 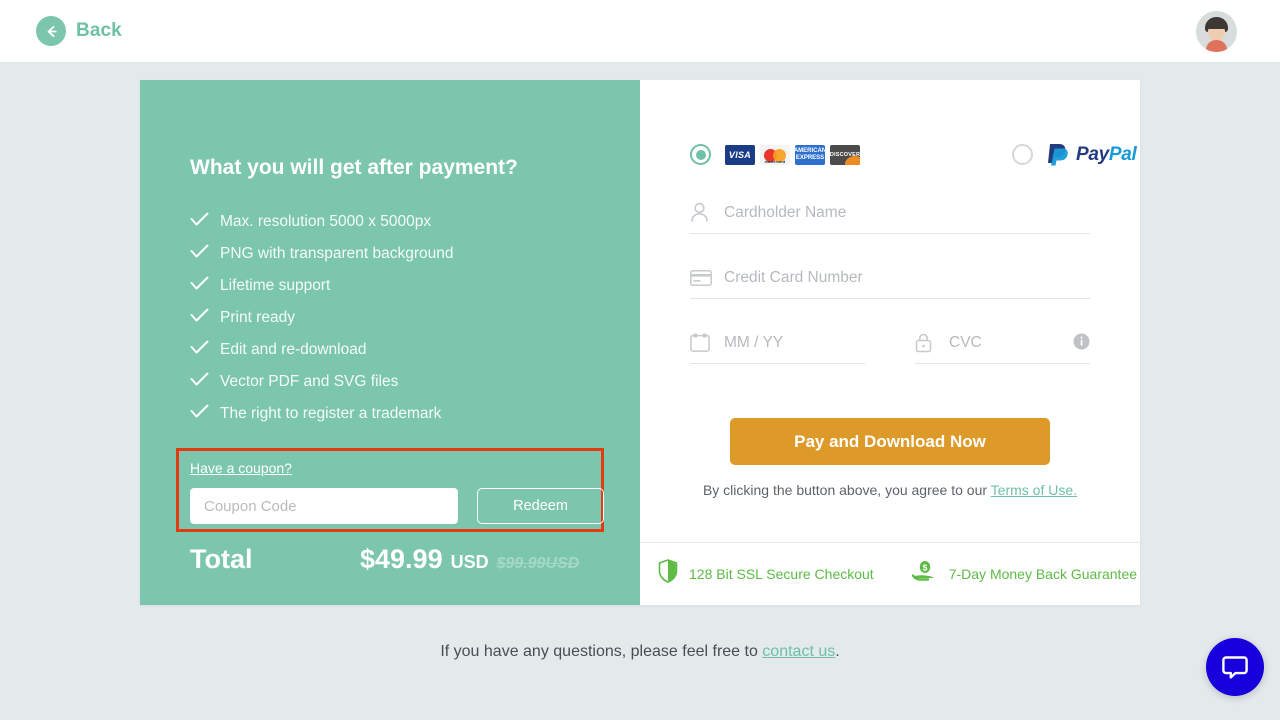 I want to click on visa-icon: VISA, so click(x=740, y=154).